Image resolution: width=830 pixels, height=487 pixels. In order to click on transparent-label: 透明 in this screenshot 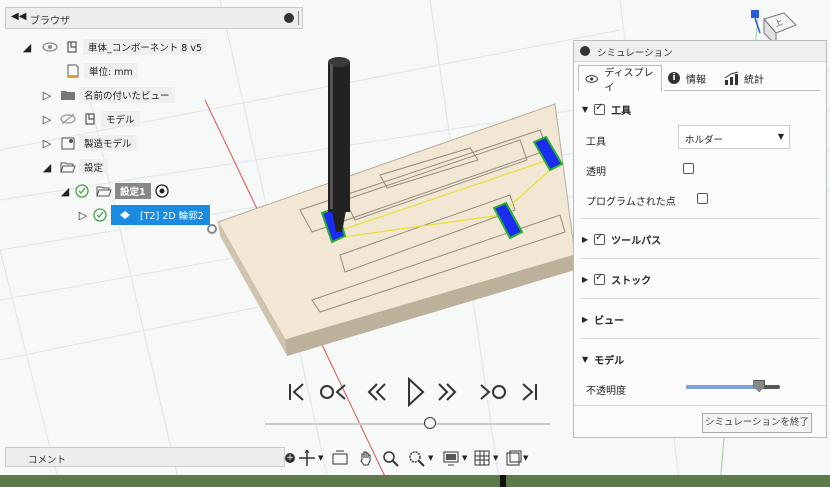, I will do `click(596, 172)`.